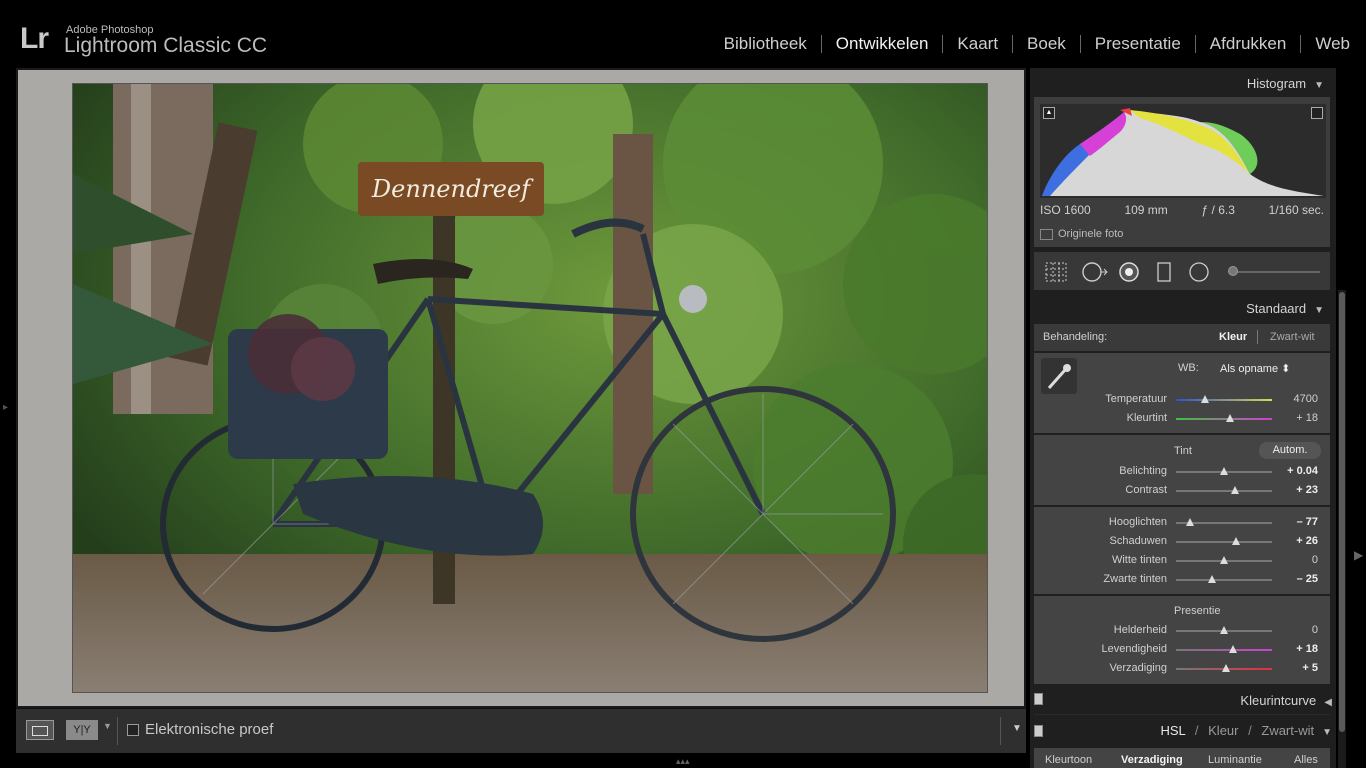 This screenshot has width=1366, height=768. I want to click on adjustment-brush-slider, so click(1276, 272).